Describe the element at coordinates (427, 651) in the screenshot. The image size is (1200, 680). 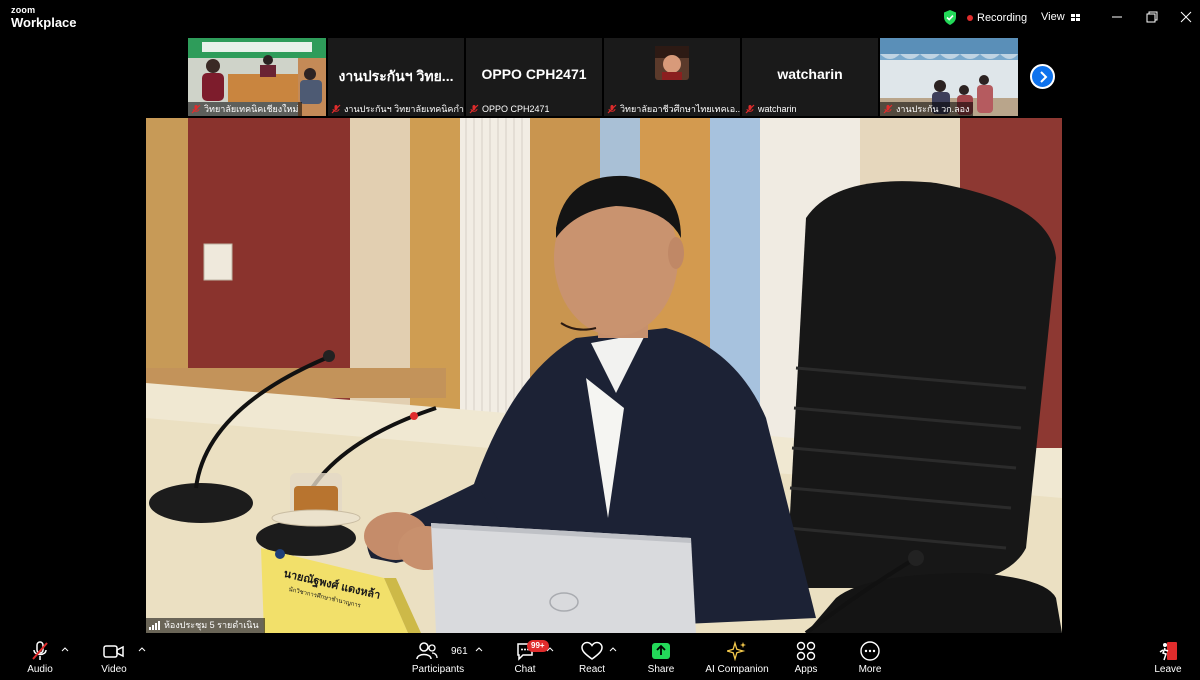
I see `participants-icon` at that location.